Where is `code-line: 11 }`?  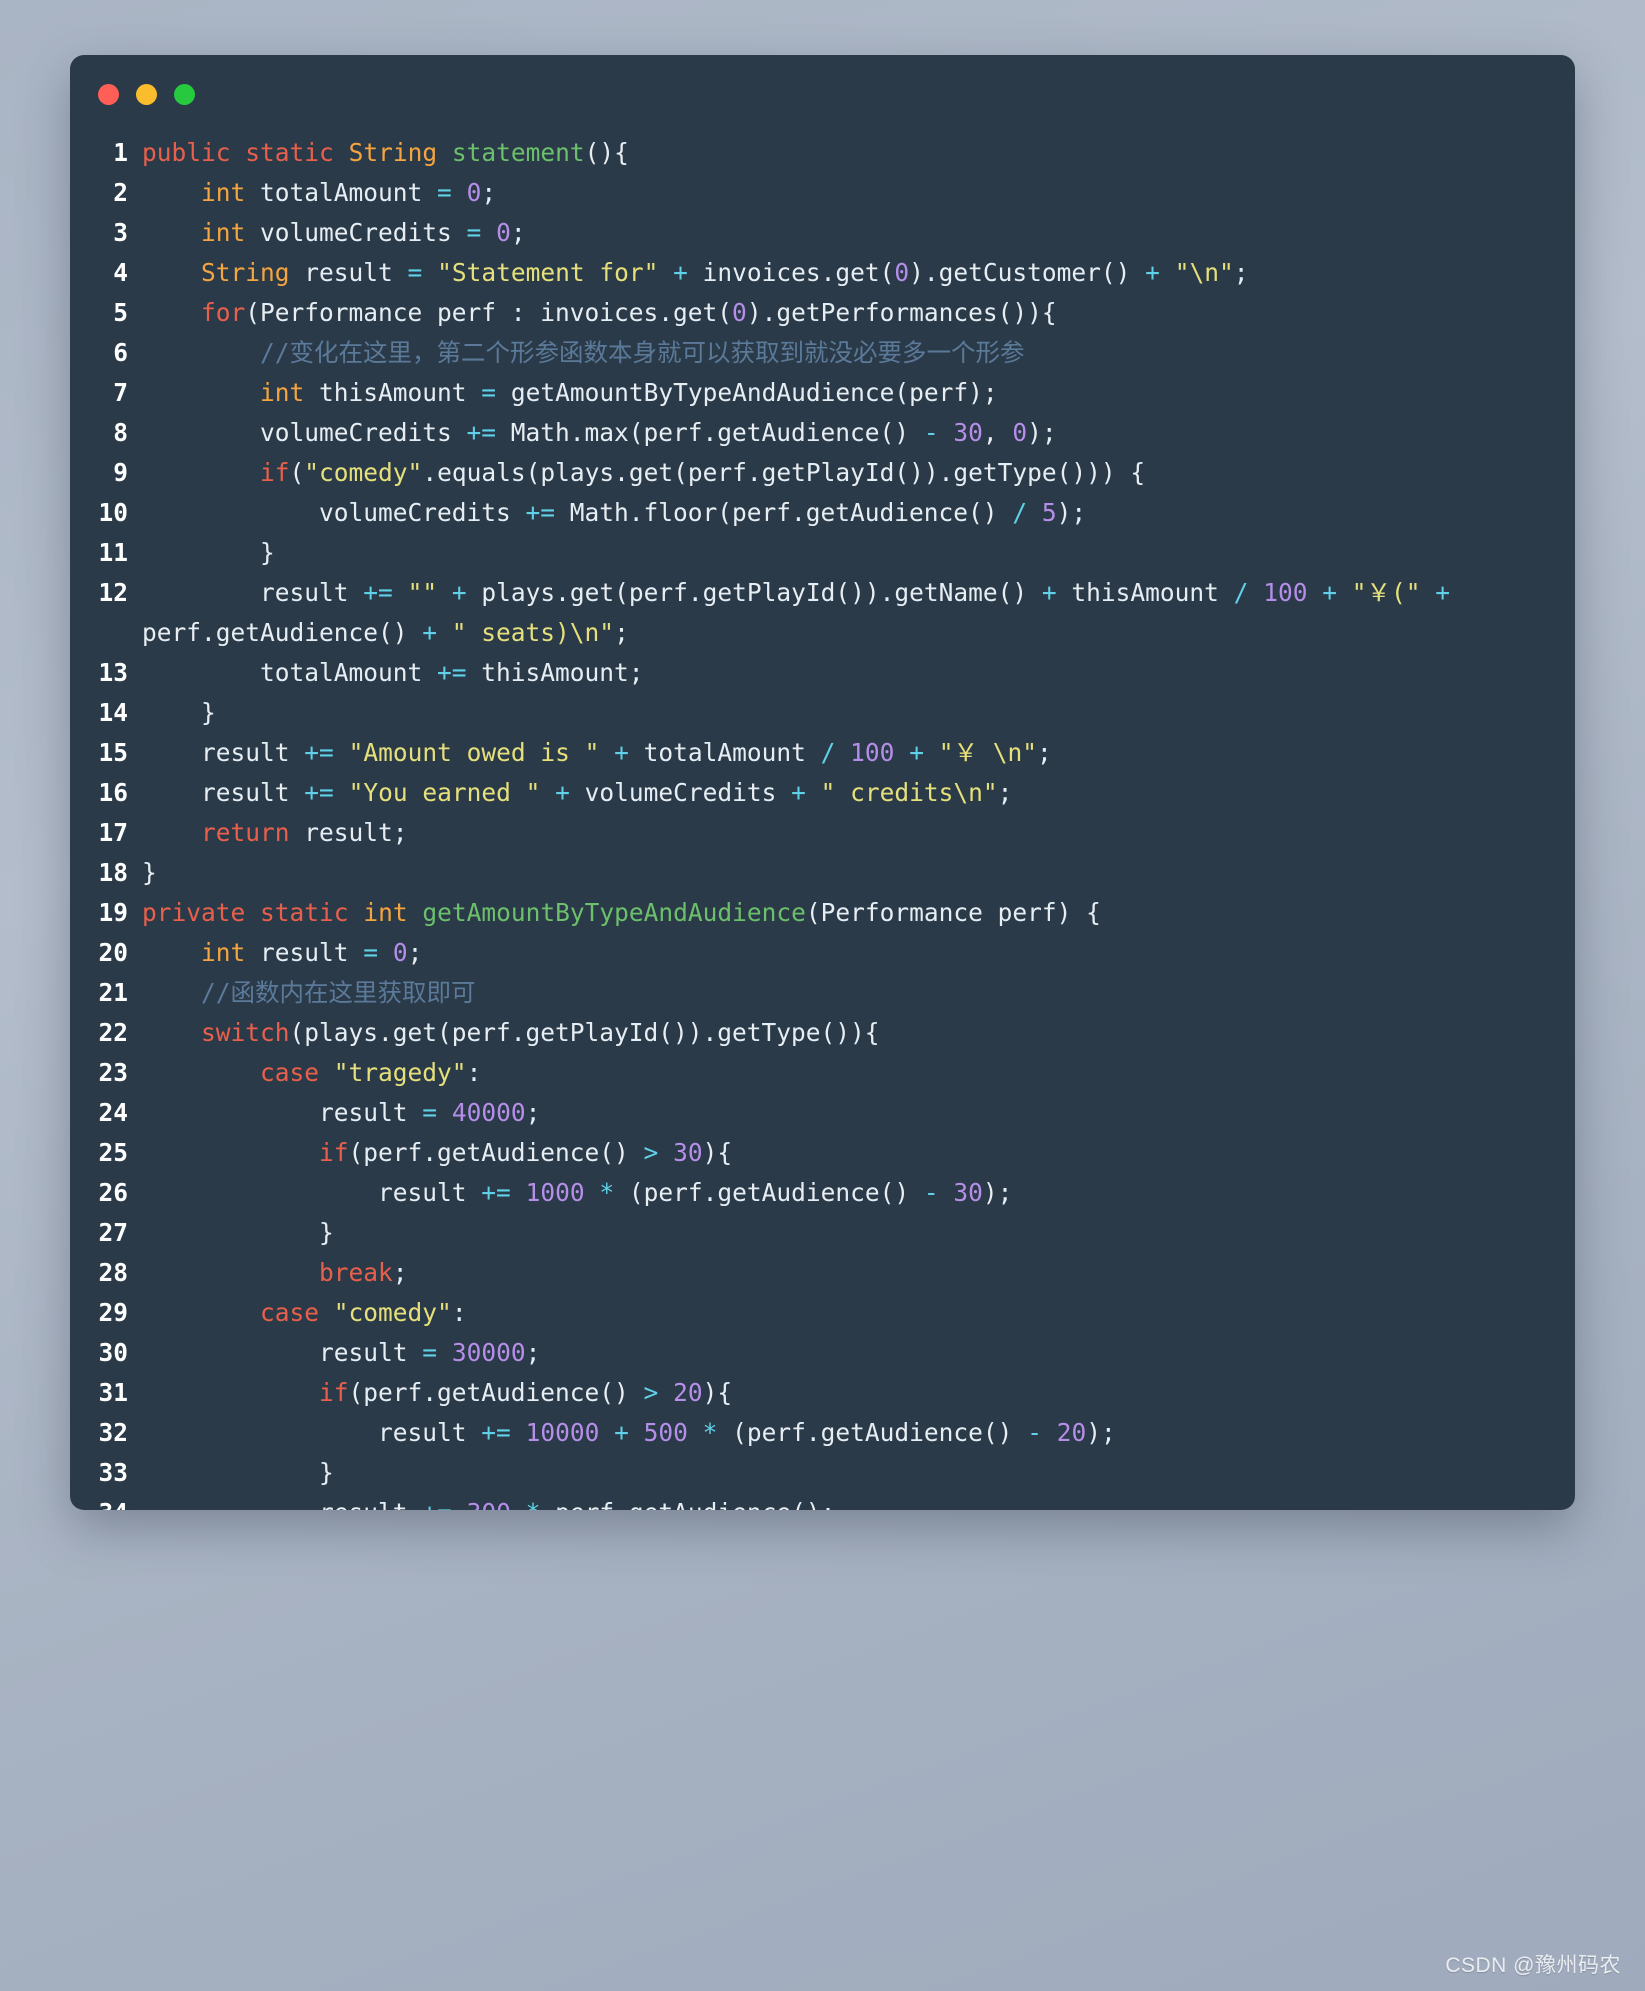
code-line: 11 } is located at coordinates (822, 553).